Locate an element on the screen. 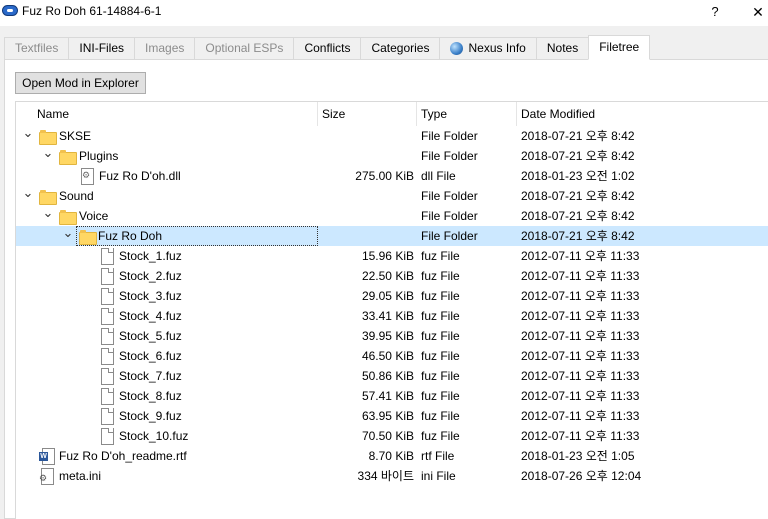 This screenshot has height=519, width=768. tree-folder-row: ⌄ SKSE File Folder 2018-07-21 오후 8:42 is located at coordinates (392, 136).